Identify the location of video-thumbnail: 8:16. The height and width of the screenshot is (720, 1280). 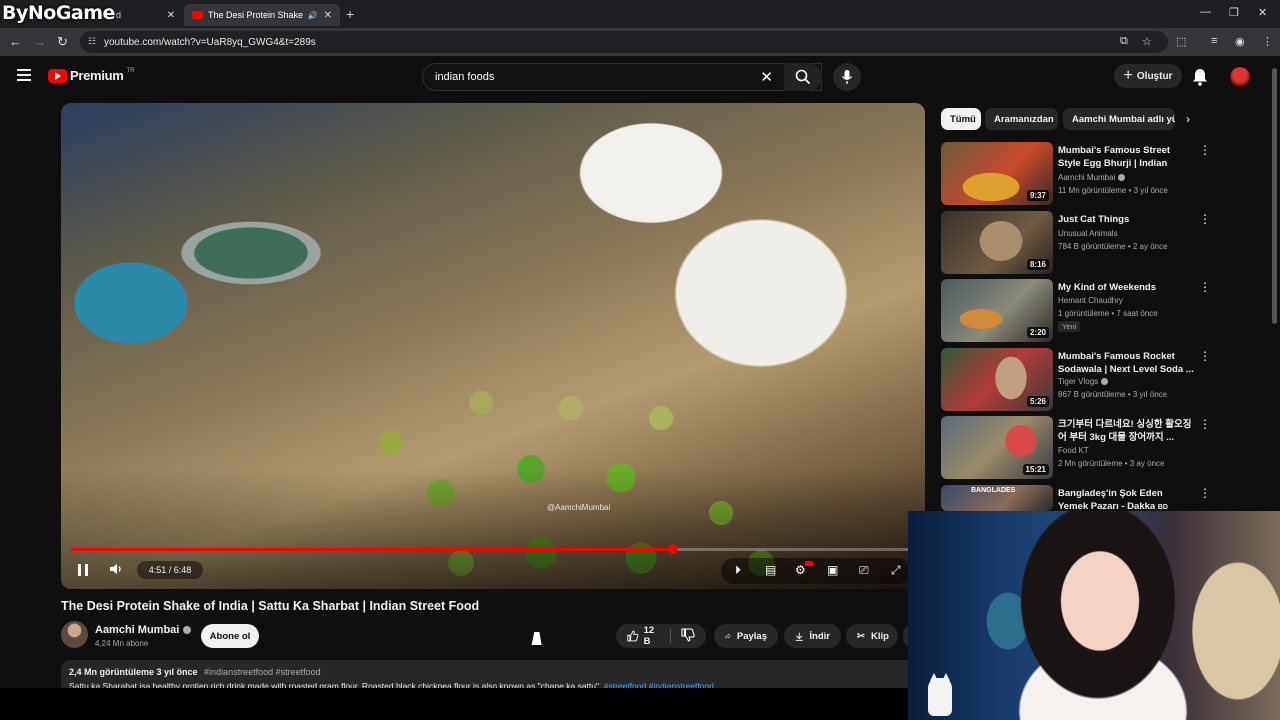
(997, 242).